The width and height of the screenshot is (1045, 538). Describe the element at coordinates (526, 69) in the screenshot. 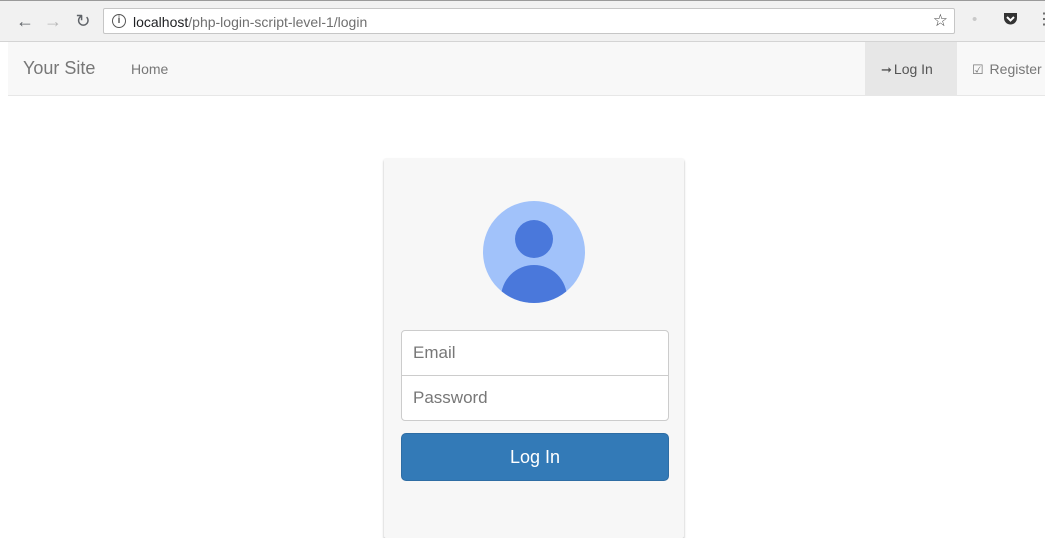

I see `site-navbar: Your Site Home ➞ Log In ☑ Register` at that location.